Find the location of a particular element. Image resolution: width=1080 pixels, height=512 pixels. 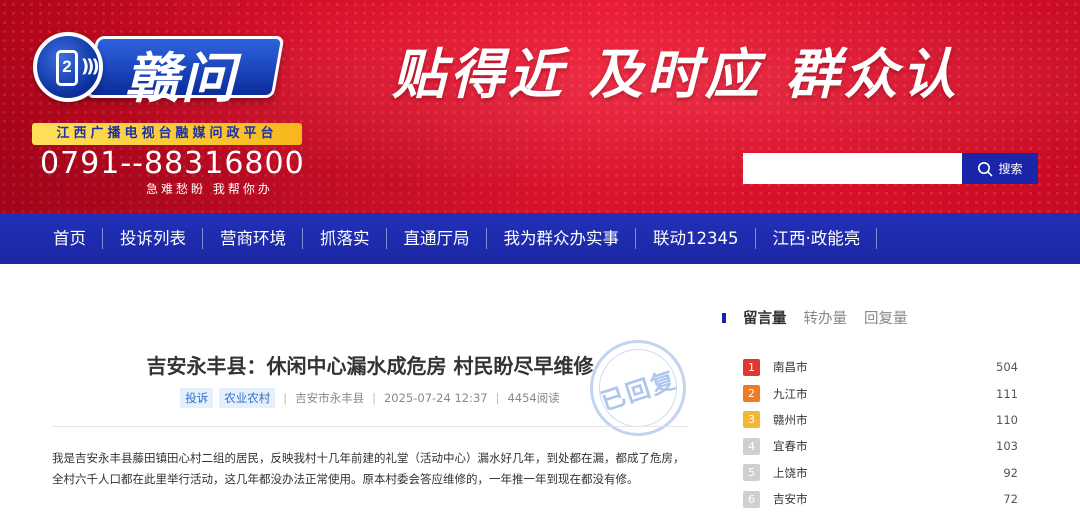

nav-item-complaints: 投诉列表 is located at coordinates (153, 238).